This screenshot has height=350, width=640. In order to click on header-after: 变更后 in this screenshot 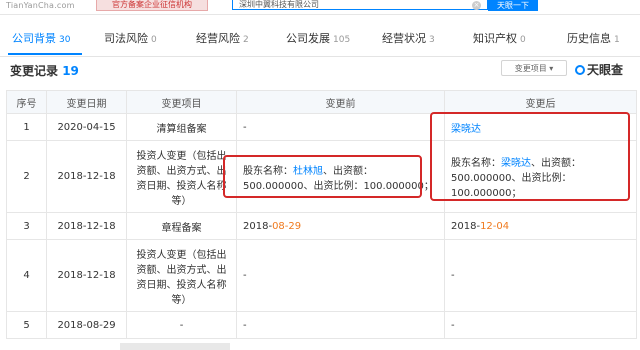, I will do `click(540, 102)`.